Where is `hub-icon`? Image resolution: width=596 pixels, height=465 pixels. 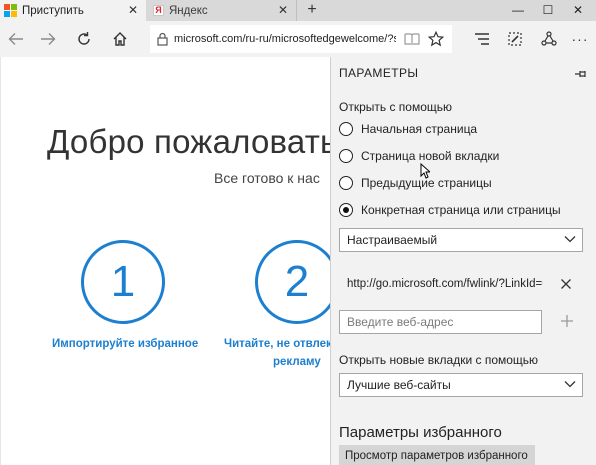 hub-icon is located at coordinates (482, 39).